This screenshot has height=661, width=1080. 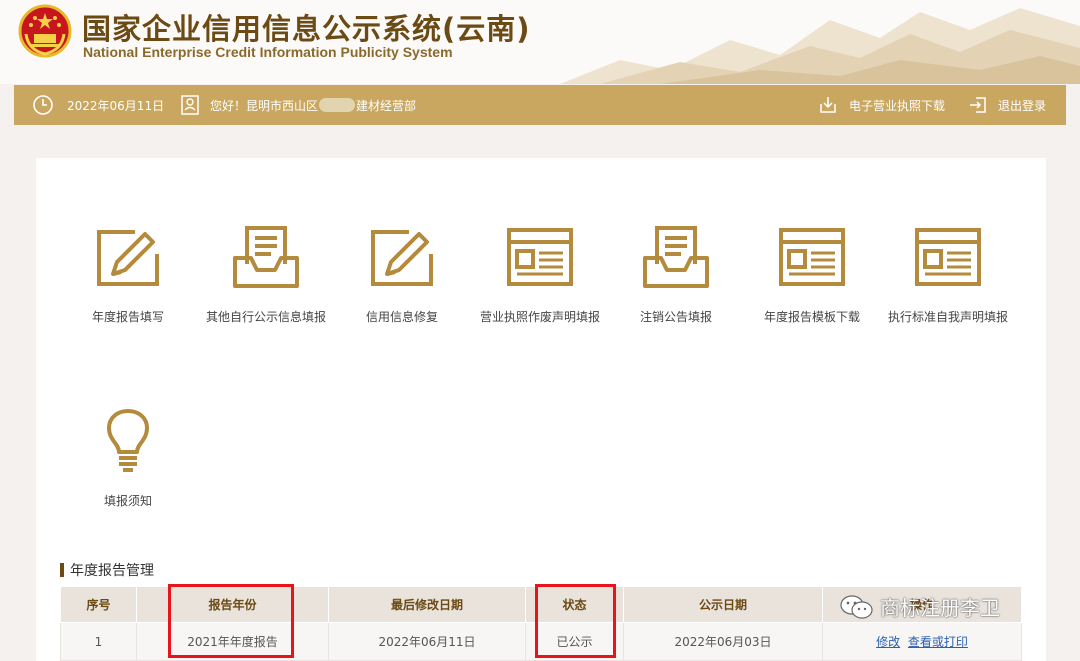 What do you see at coordinates (128, 316) in the screenshot?
I see `annual-report-fill-label: 年度报告填写` at bounding box center [128, 316].